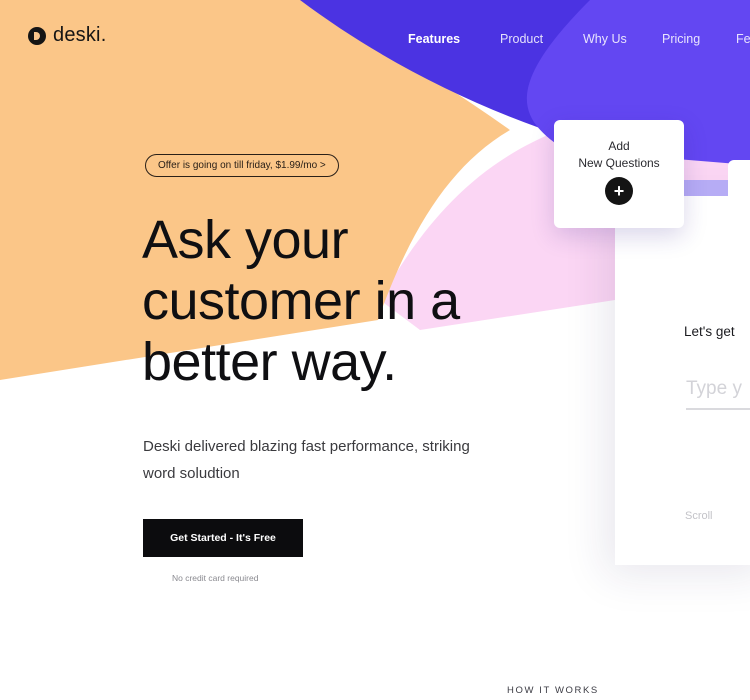  Describe the element at coordinates (619, 146) in the screenshot. I see `add-question-line: Add` at that location.